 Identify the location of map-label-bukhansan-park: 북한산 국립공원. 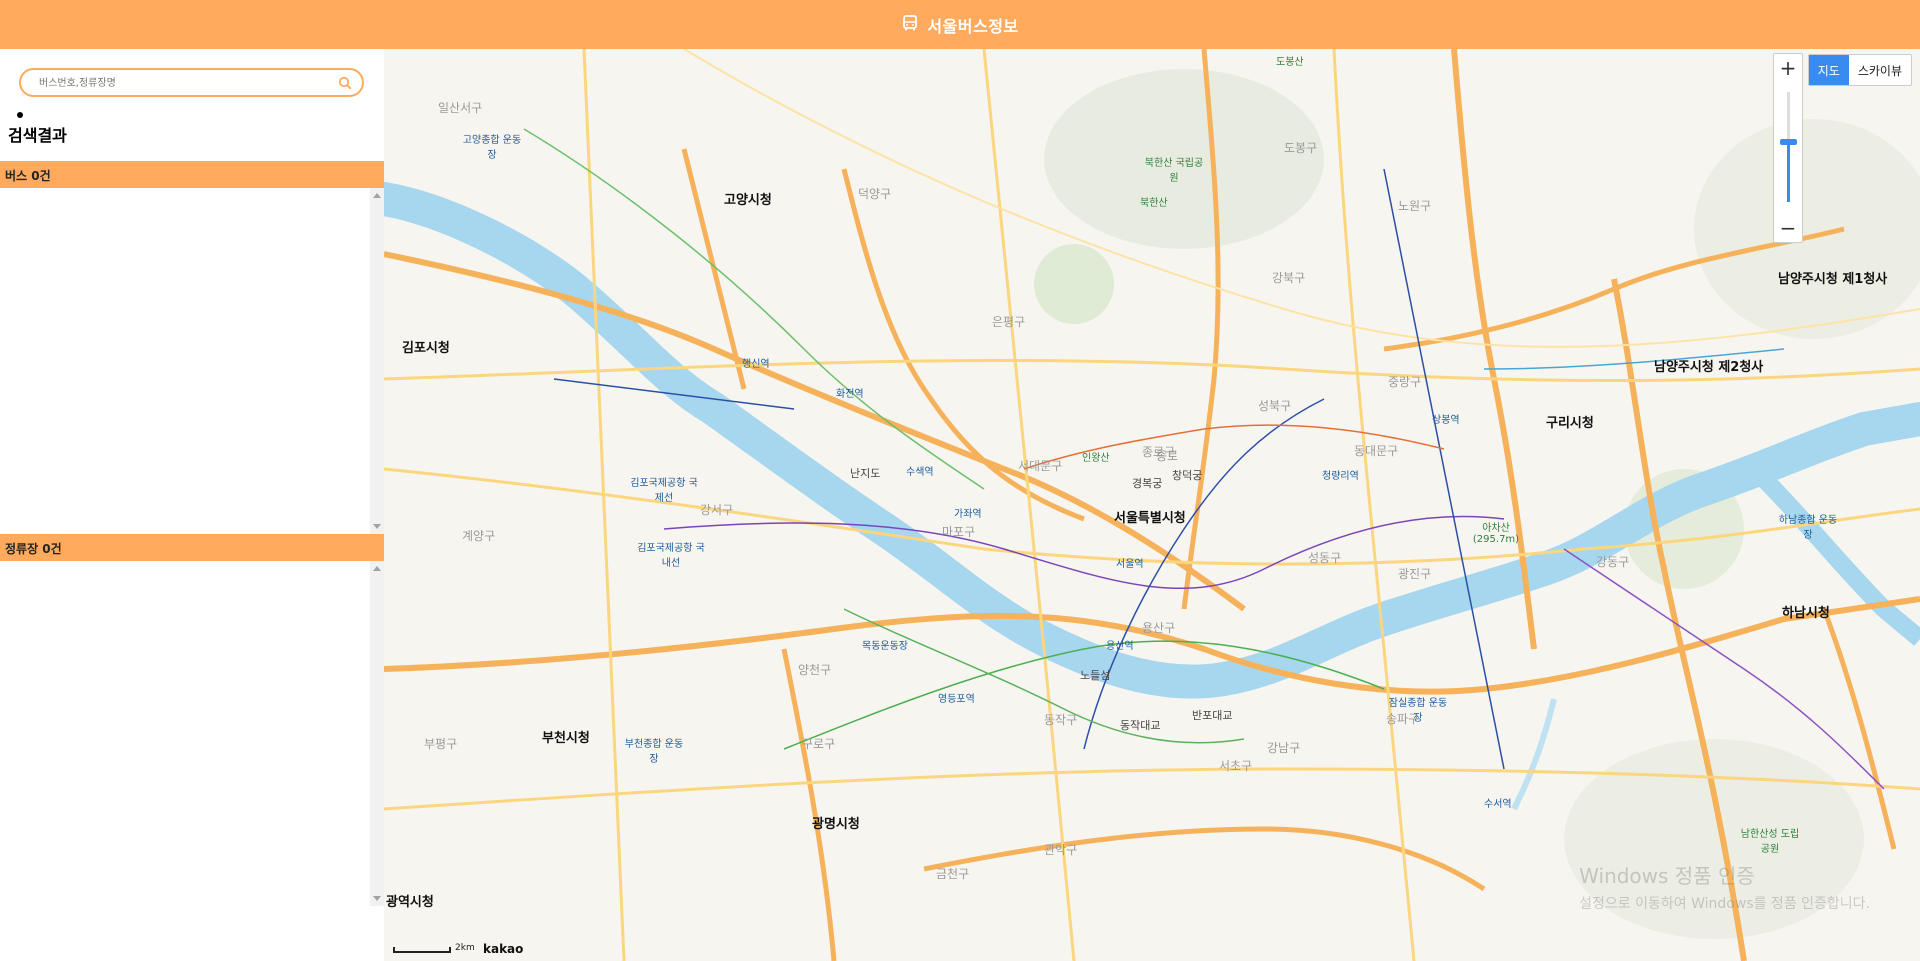
(1174, 169).